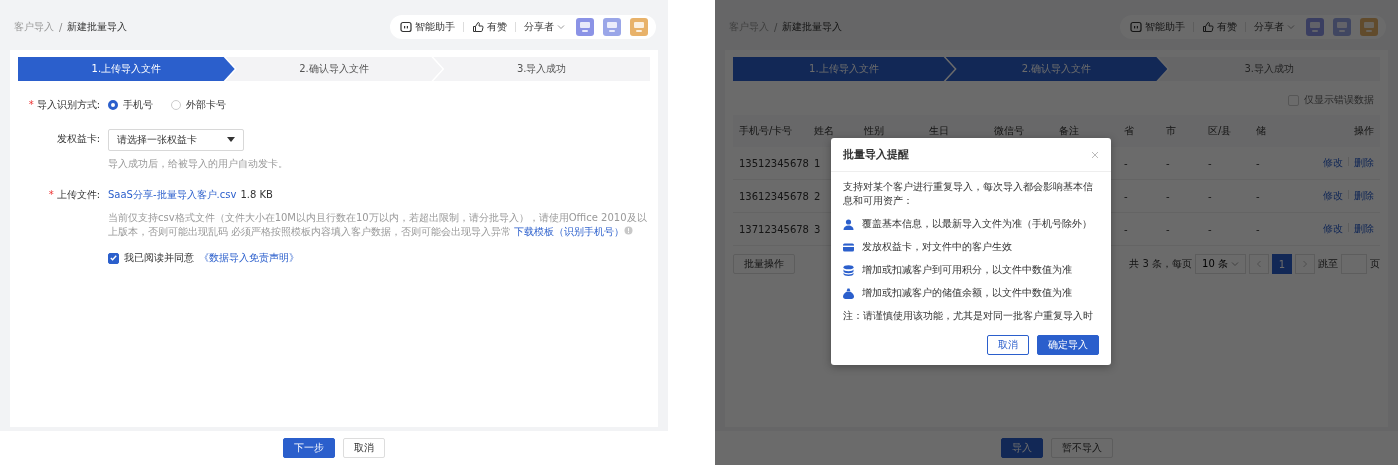 This screenshot has width=1398, height=465. Describe the element at coordinates (764, 264) in the screenshot. I see `batch-button: 批量操作` at that location.